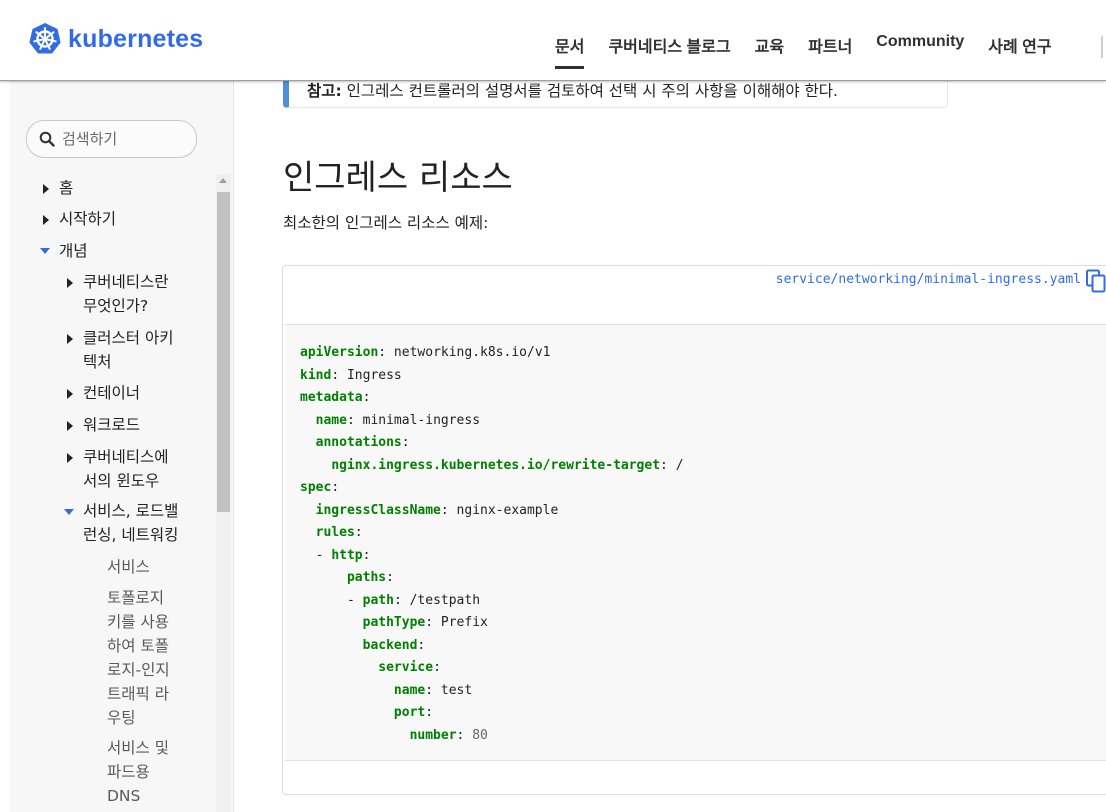  I want to click on code-key: service, so click(406, 667).